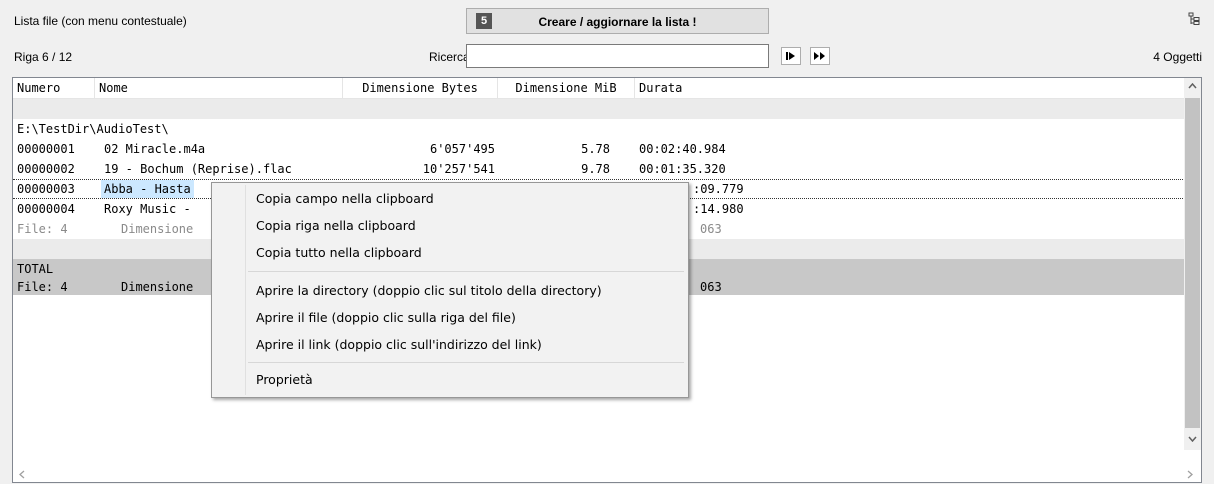 Image resolution: width=1214 pixels, height=484 pixels. What do you see at coordinates (458, 169) in the screenshot?
I see `cell-bytes: 10'257'541` at bounding box center [458, 169].